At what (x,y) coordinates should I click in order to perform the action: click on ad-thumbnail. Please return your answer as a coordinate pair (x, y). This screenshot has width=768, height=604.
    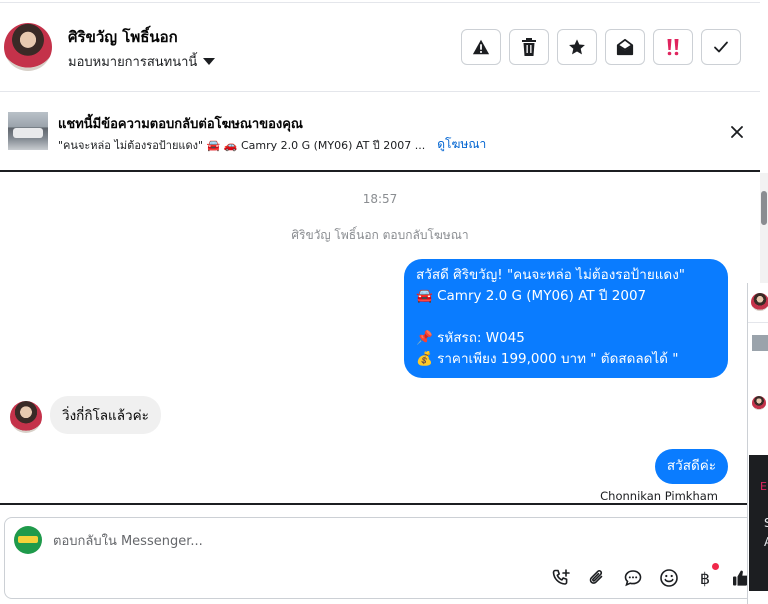
    Looking at the image, I should click on (28, 131).